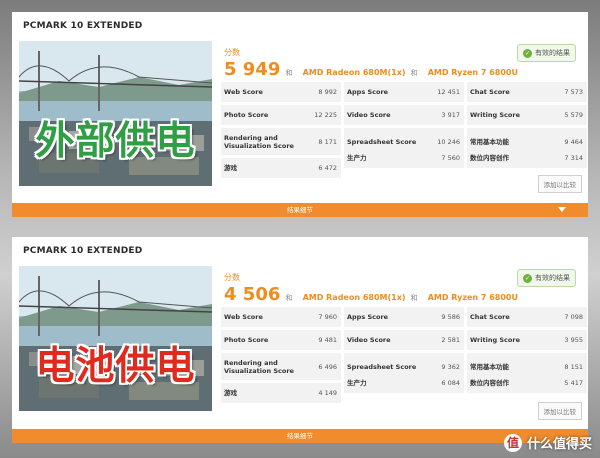 This screenshot has width=600, height=458. I want to click on score-cell: Writing Score 5 579, so click(527, 115).